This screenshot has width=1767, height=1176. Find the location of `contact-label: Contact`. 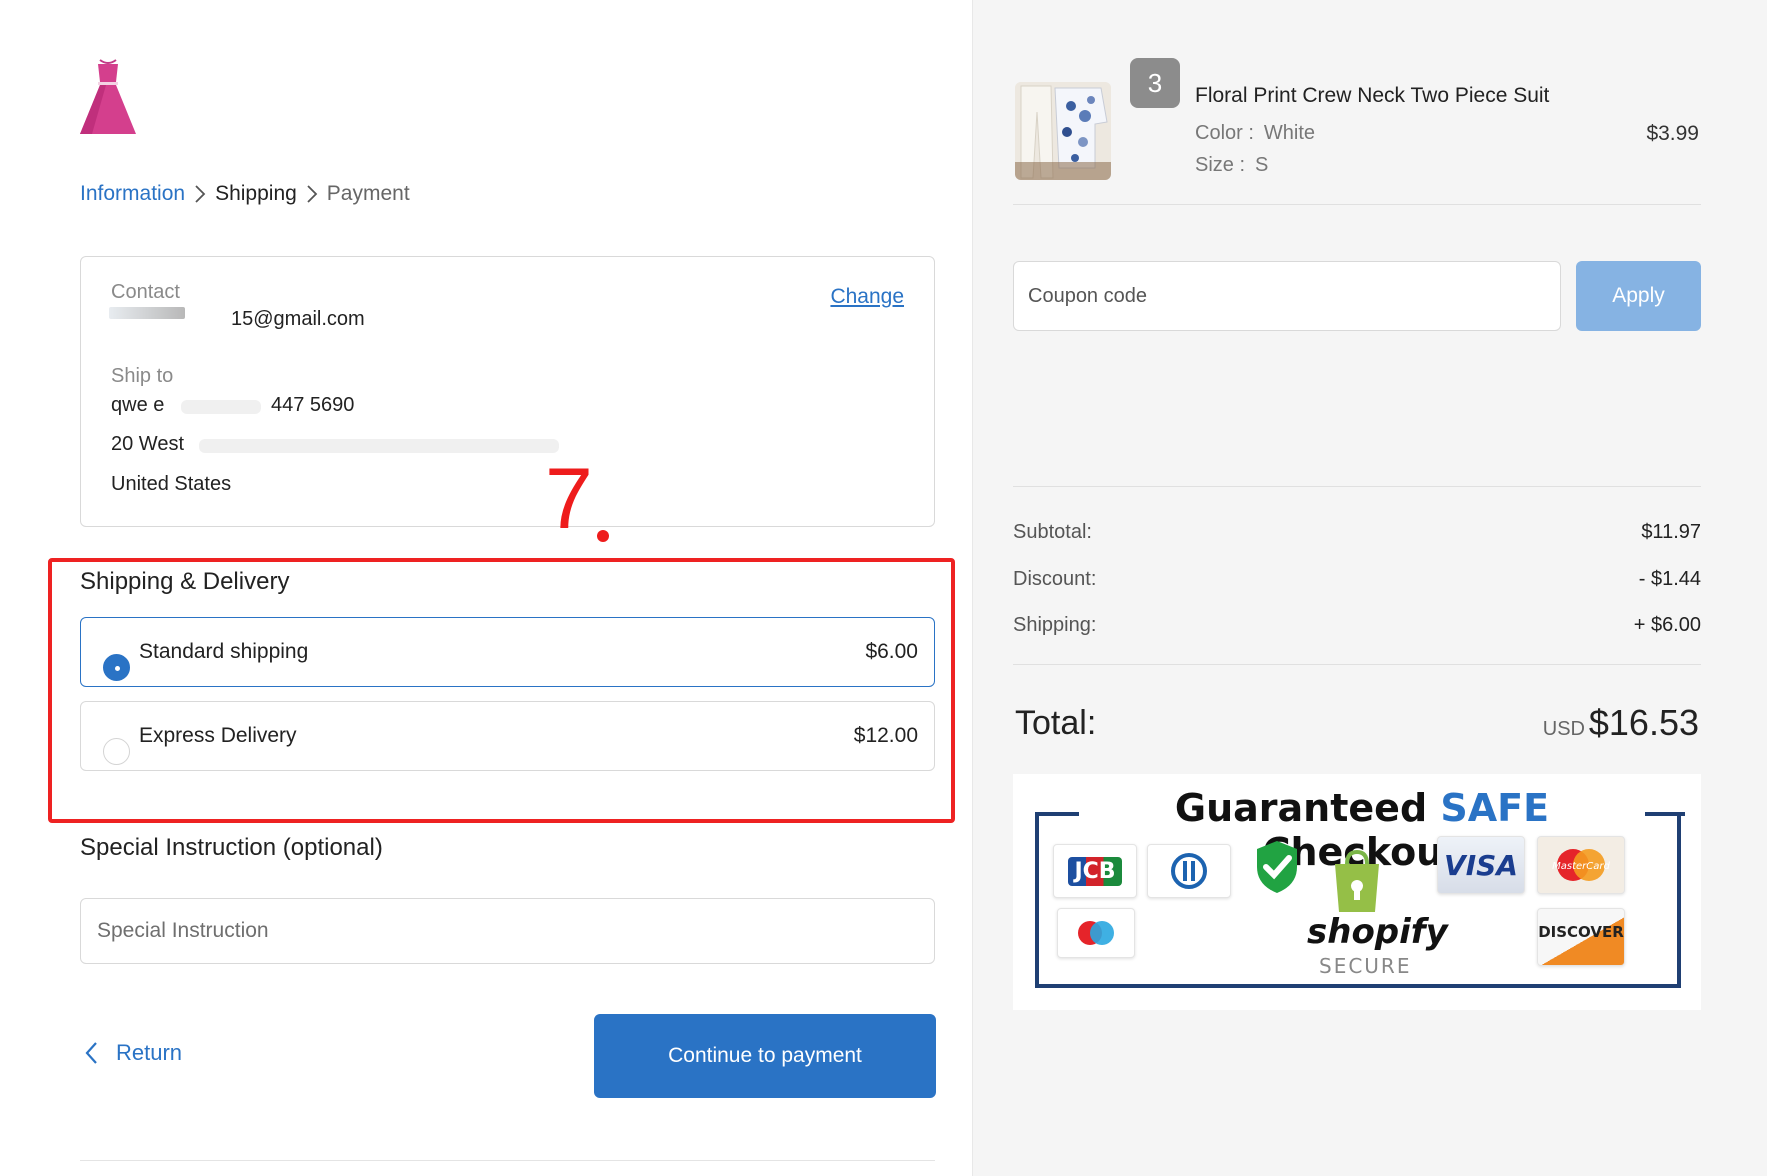

contact-label: Contact is located at coordinates (145, 292).